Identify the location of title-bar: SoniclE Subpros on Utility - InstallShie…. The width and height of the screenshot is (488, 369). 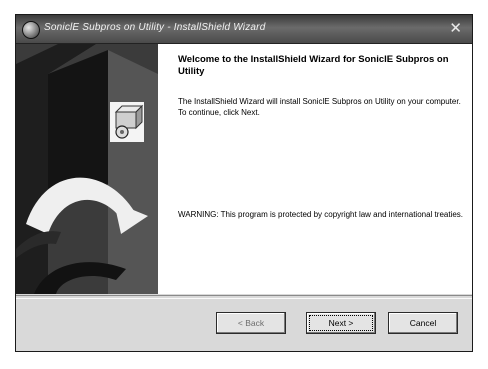
(244, 29).